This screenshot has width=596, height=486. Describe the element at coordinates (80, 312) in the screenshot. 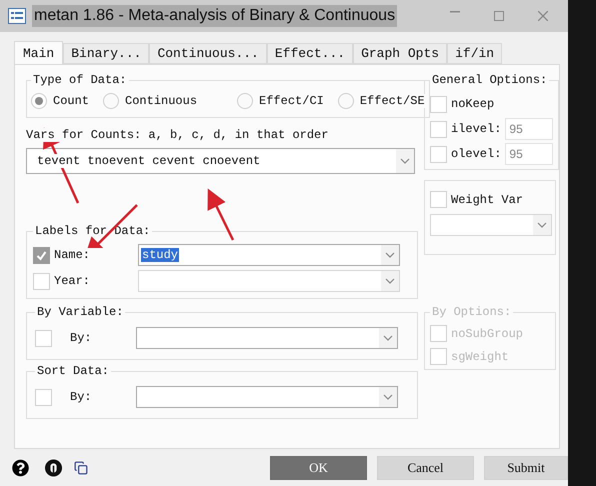

I see `group-label: By Variable:` at that location.